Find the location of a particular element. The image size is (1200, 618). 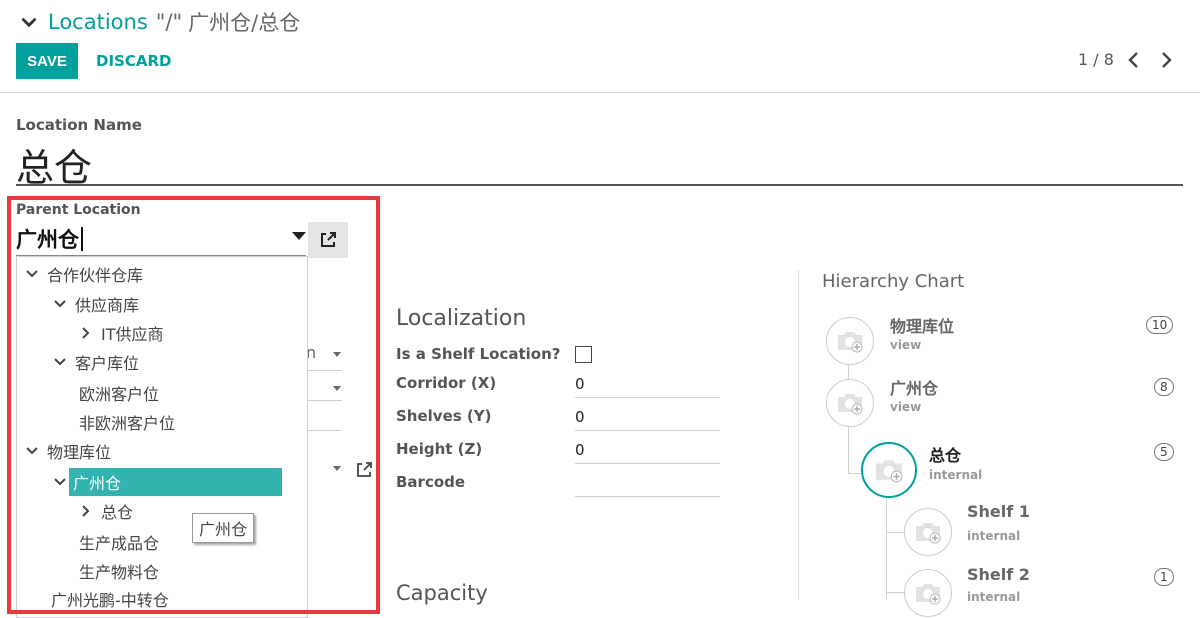

location-name-label: Location Name is located at coordinates (79, 125).